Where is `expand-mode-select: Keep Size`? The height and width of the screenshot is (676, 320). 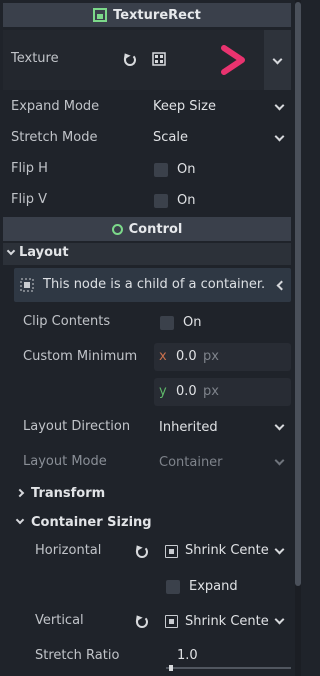 expand-mode-select: Keep Size is located at coordinates (184, 106).